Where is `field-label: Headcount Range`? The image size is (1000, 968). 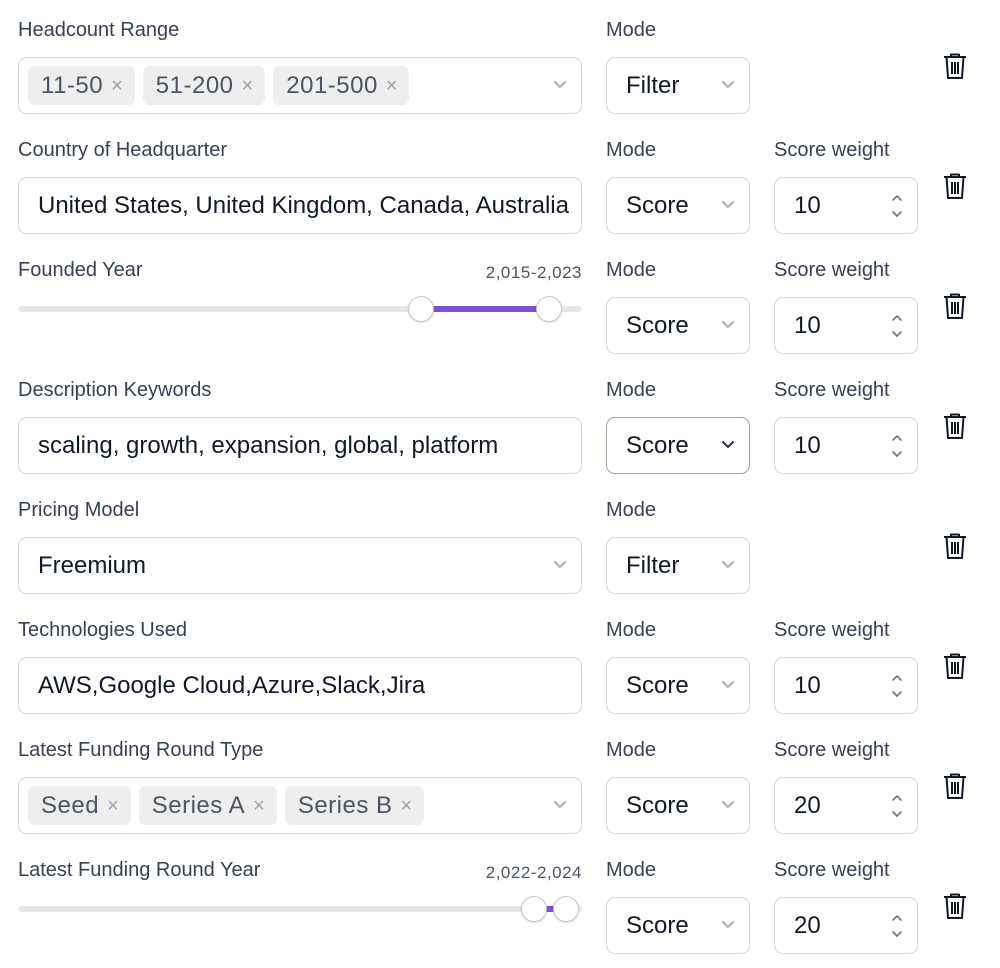
field-label: Headcount Range is located at coordinates (99, 30).